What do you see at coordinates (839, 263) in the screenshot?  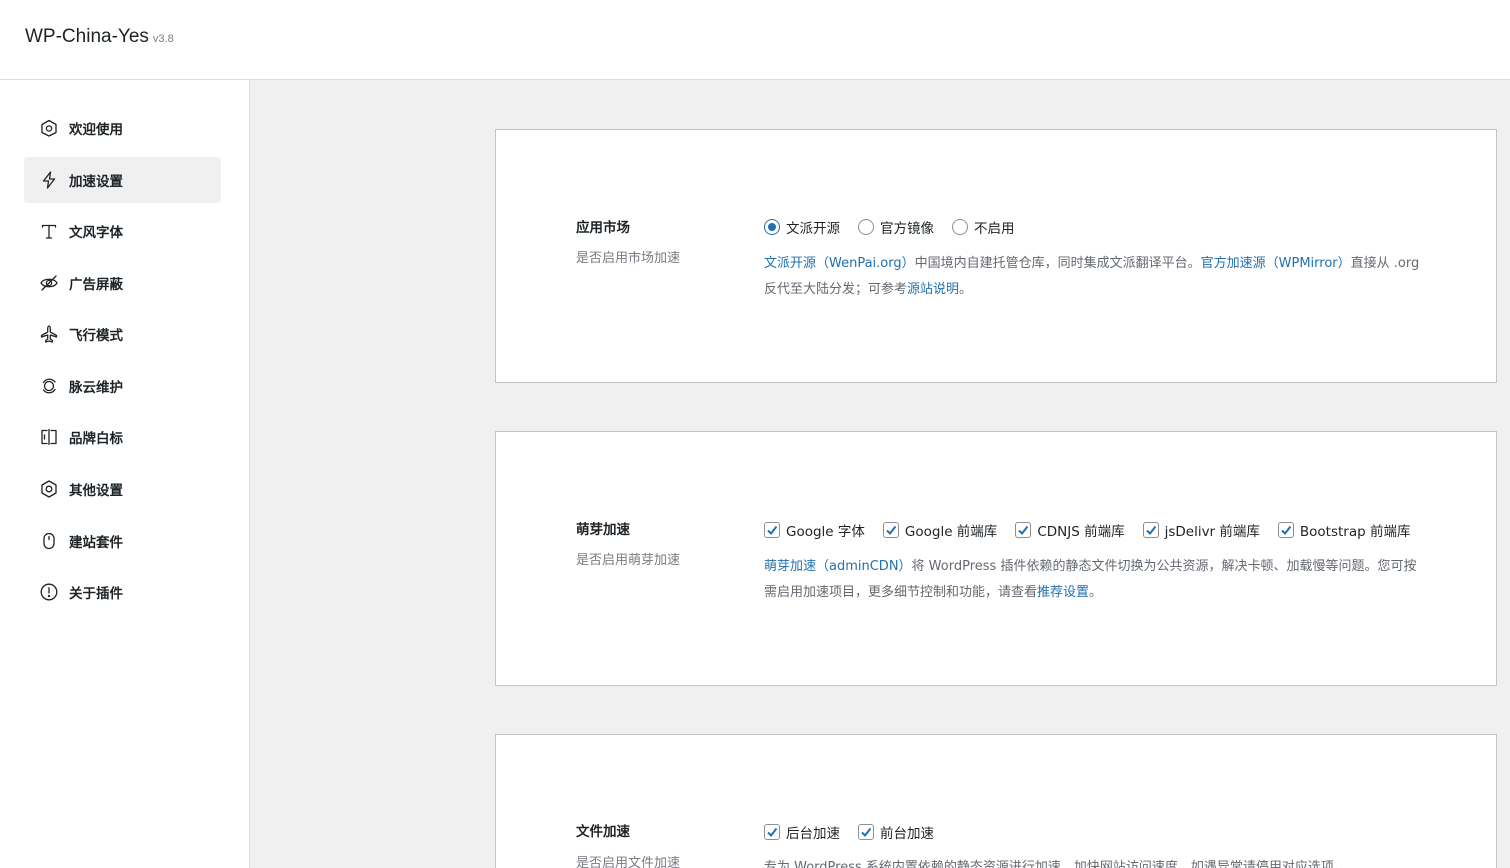 I see `wenpai-link: 文派开源（WenPai.org）` at bounding box center [839, 263].